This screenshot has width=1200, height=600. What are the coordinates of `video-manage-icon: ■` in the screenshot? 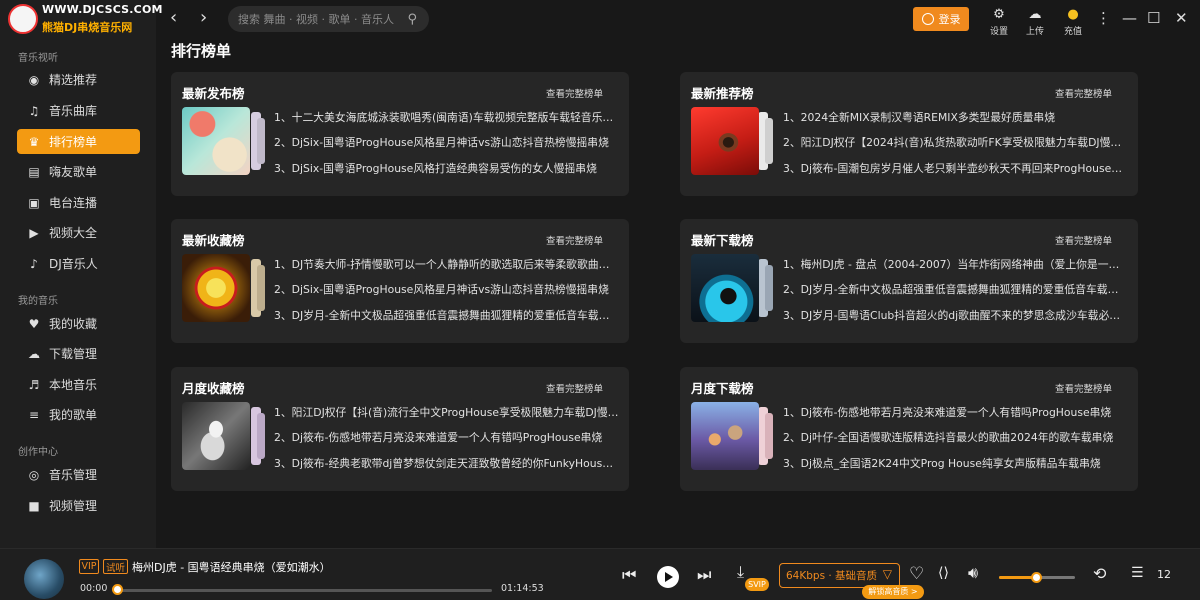 It's located at (34, 505).